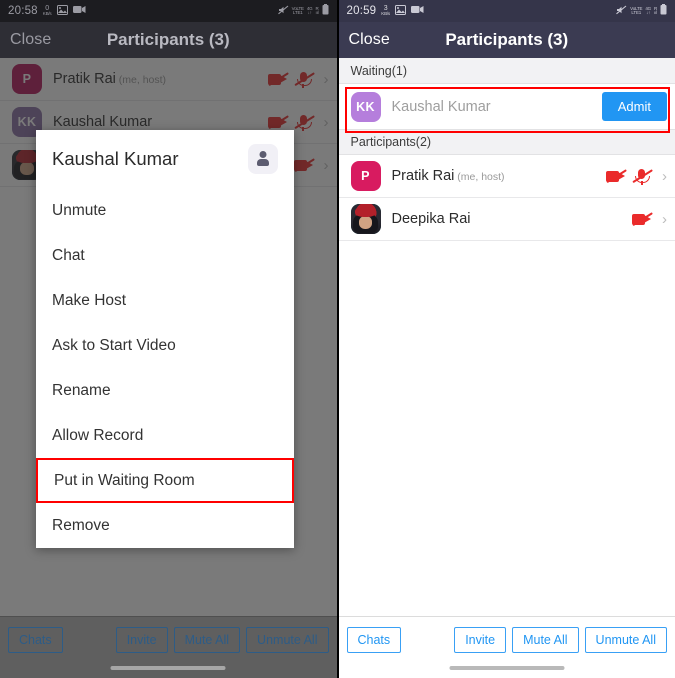 This screenshot has width=675, height=678. I want to click on table-row: P Pratik Rai (me, host) ›, so click(506, 176).